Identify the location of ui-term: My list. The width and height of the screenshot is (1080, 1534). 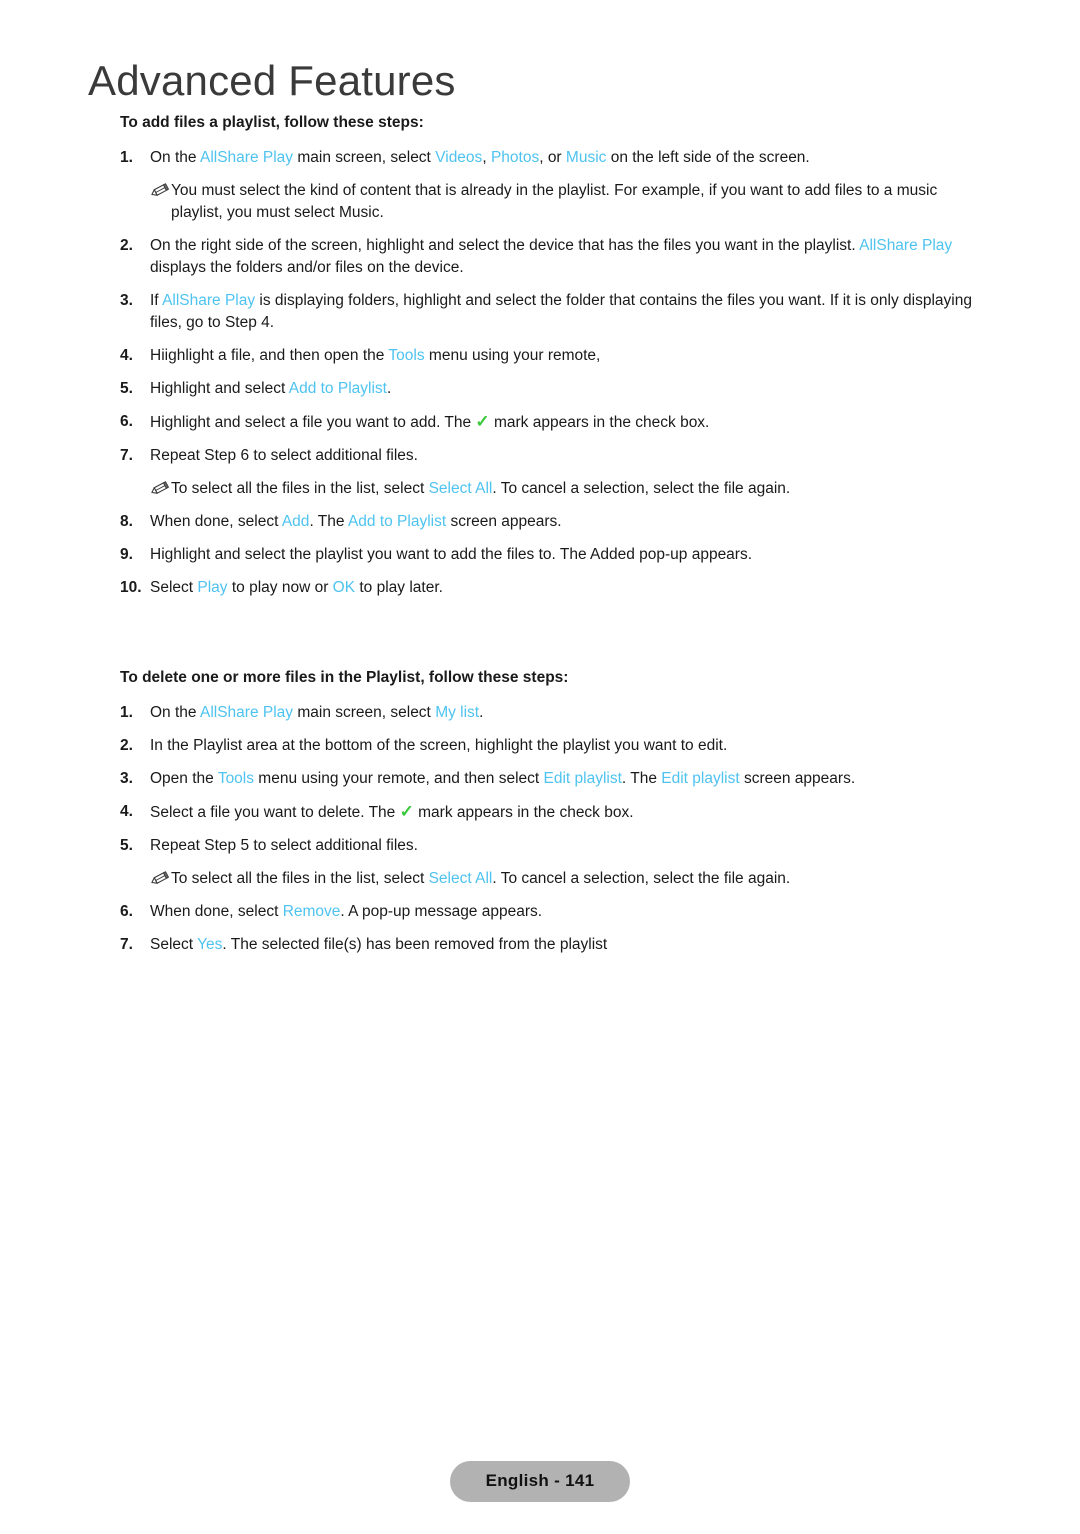
(457, 712).